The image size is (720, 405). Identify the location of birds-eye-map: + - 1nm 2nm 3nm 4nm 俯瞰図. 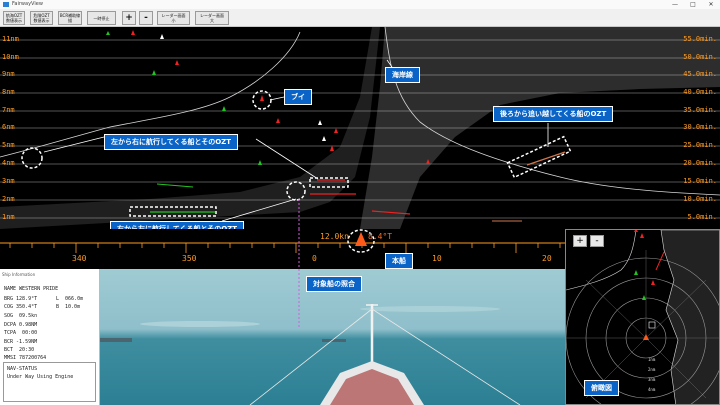
(642, 317).